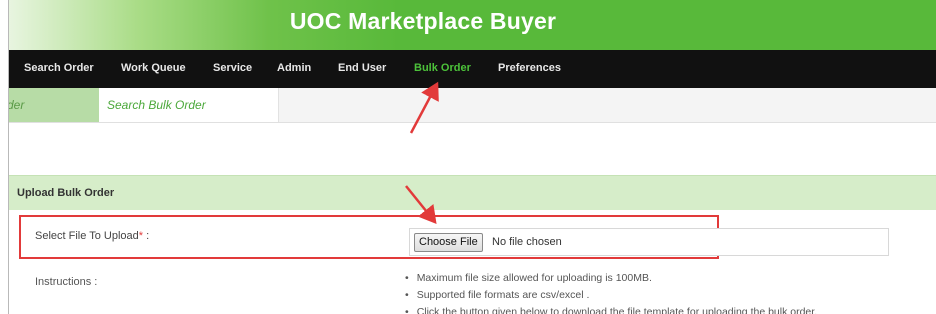 This screenshot has height=314, width=936. Describe the element at coordinates (54, 105) in the screenshot. I see `tab-bulk-order: rder` at that location.